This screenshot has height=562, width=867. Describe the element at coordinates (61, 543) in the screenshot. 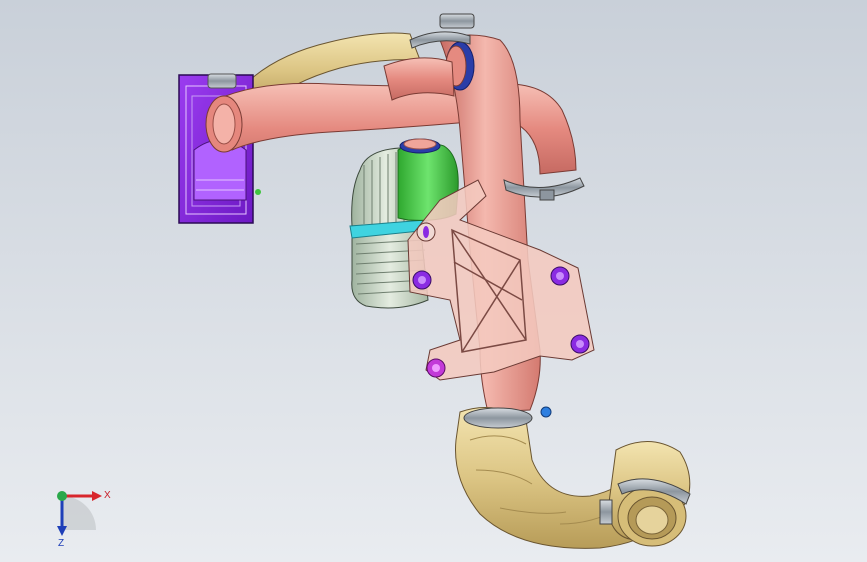

I see `z-axis-label: Z` at that location.